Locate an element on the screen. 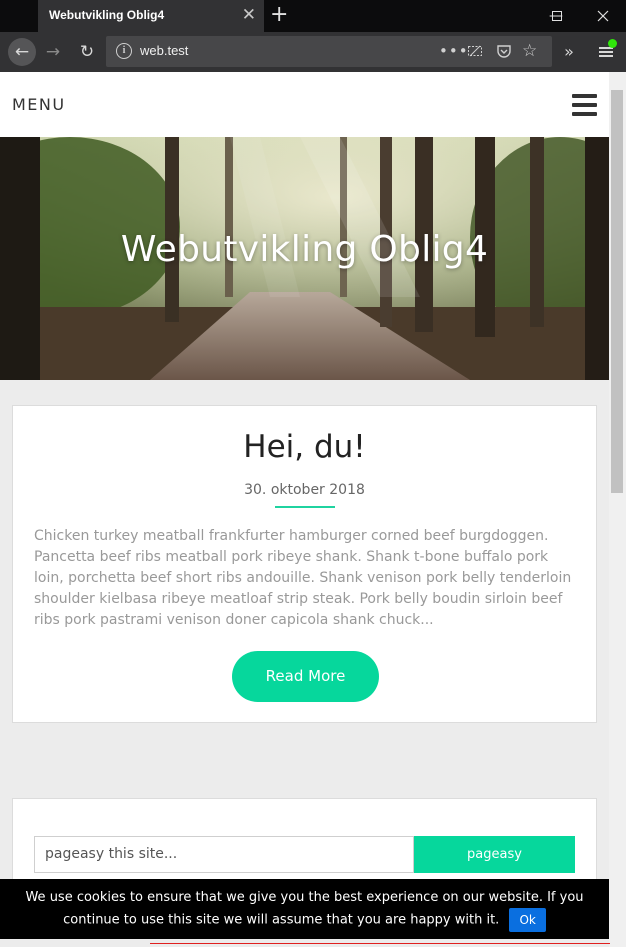 The image size is (626, 947). maximize-button is located at coordinates (557, 16).